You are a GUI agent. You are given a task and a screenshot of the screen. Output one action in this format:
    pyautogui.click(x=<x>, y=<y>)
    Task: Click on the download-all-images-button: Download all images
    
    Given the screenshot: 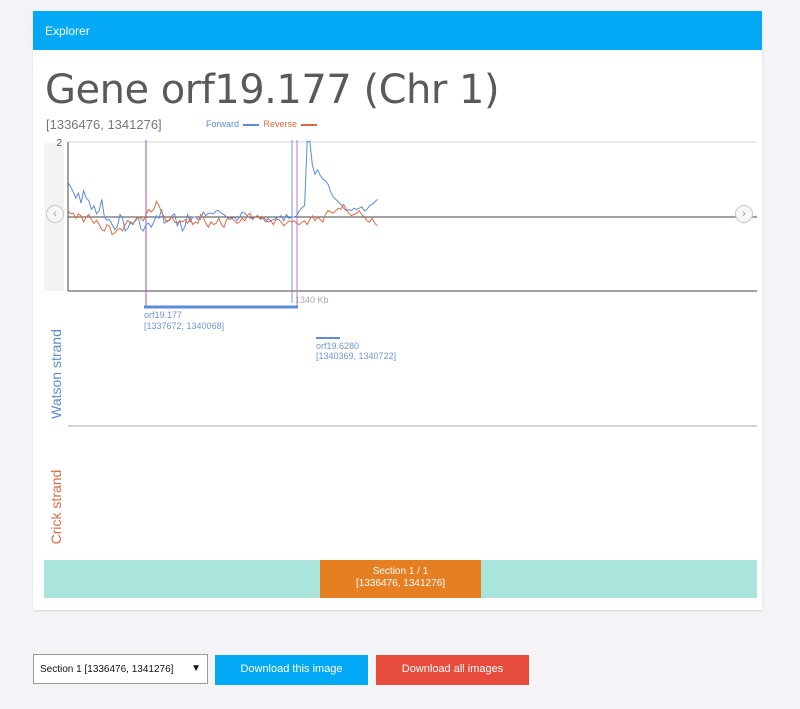 What is the action you would take?
    pyautogui.click(x=452, y=670)
    